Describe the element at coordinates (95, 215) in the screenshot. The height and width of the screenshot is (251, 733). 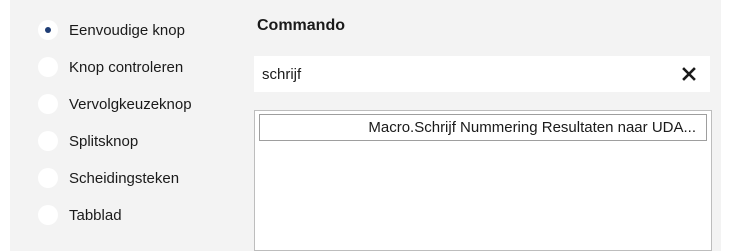
I see `radio-label: Tabblad` at that location.